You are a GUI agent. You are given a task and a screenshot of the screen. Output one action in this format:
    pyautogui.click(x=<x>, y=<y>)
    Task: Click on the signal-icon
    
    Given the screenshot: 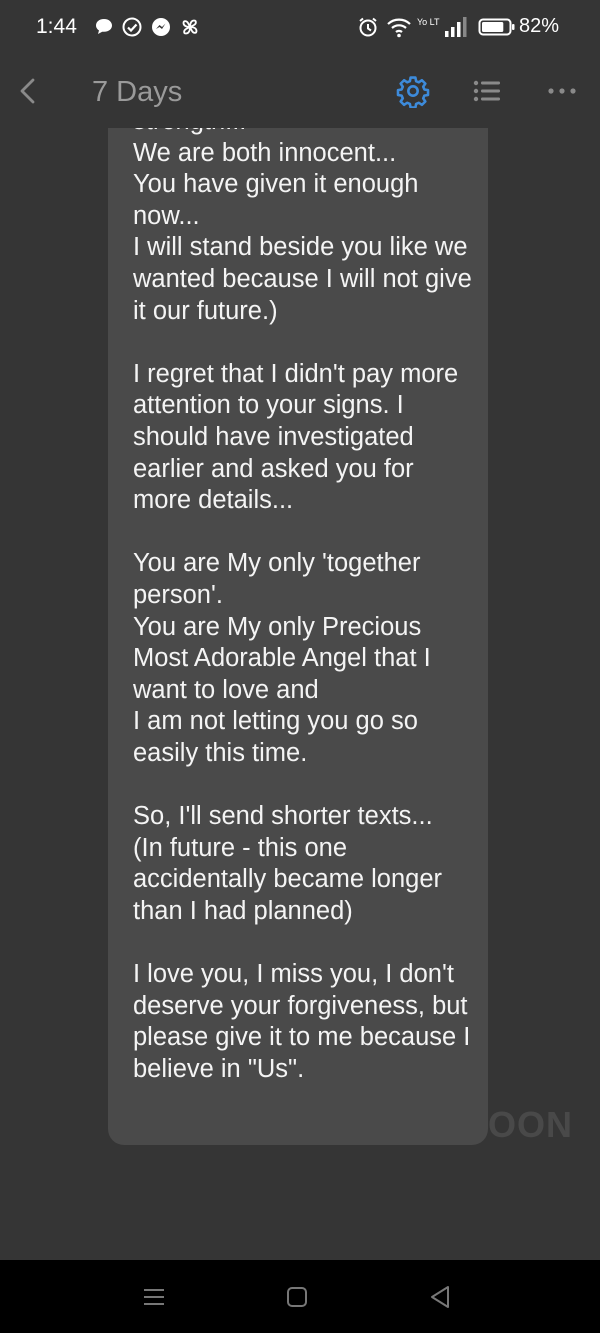 What is the action you would take?
    pyautogui.click(x=456, y=27)
    